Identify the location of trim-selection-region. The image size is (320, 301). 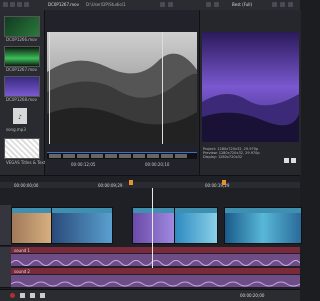
(106, 88).